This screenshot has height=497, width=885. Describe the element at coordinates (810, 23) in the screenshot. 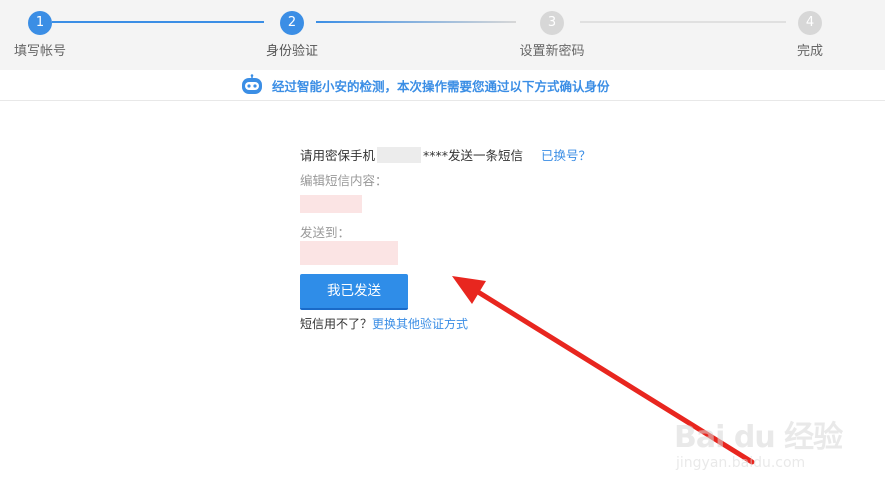

I see `step-4-circle: 4` at that location.